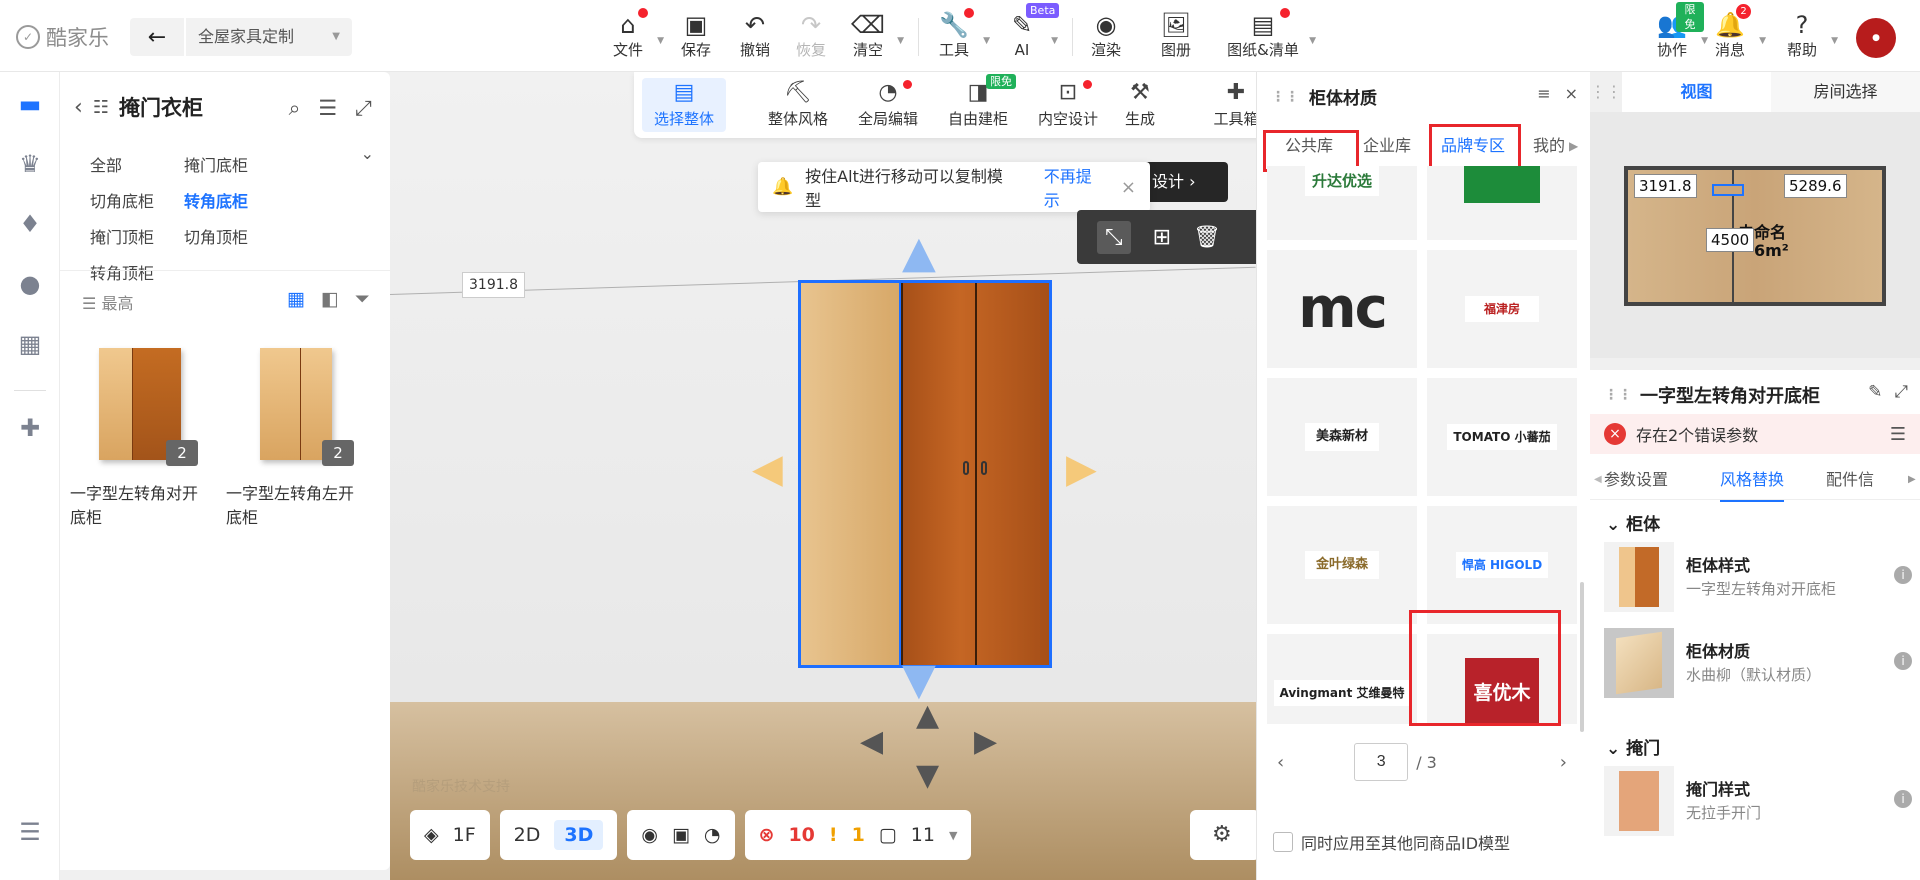  What do you see at coordinates (1075, 187) in the screenshot?
I see `dont-show-again-link: 不再提示` at bounding box center [1075, 187].